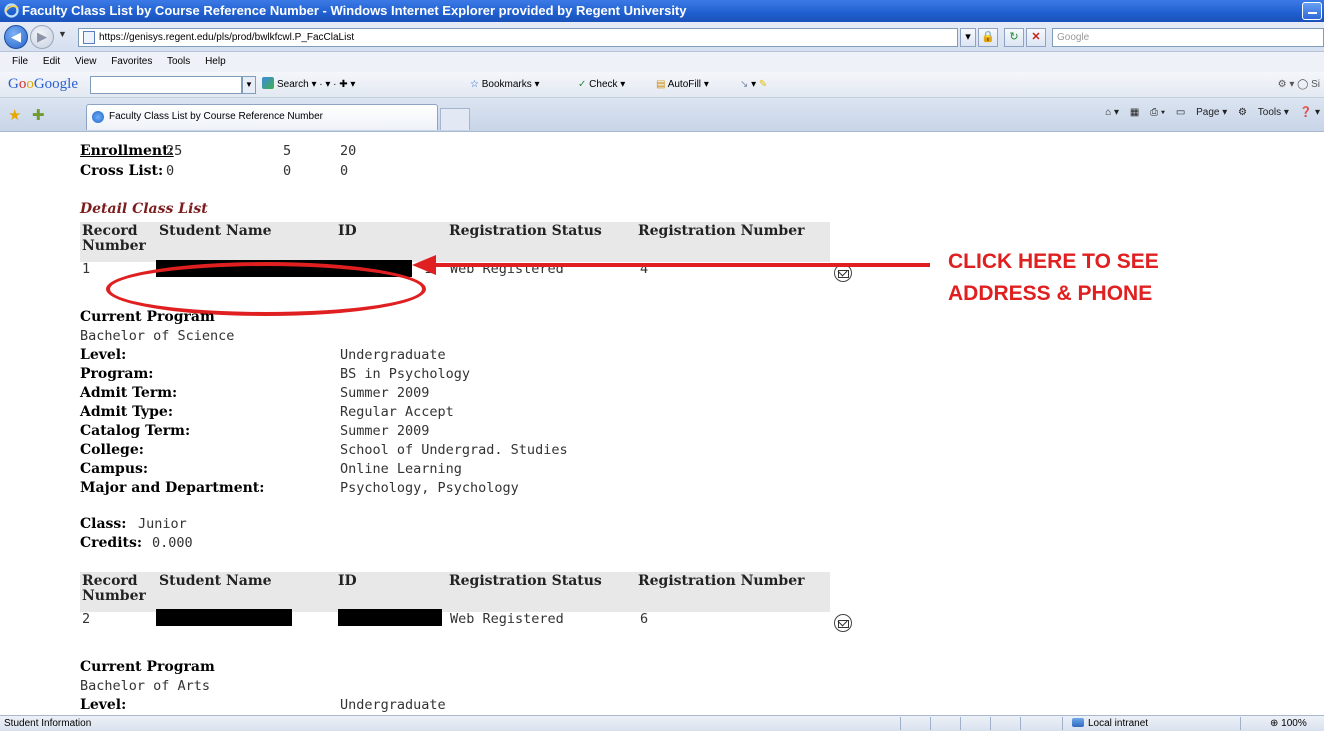  What do you see at coordinates (127, 151) in the screenshot?
I see `enrollment-label: Enrollment:` at bounding box center [127, 151].